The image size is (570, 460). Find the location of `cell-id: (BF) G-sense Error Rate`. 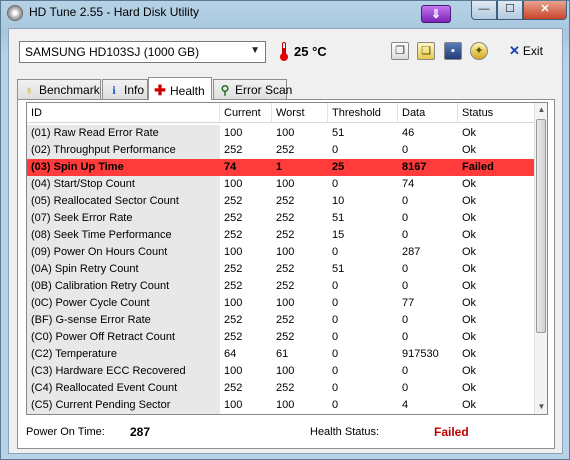

cell-id: (BF) G-sense Error Rate is located at coordinates (123, 320).